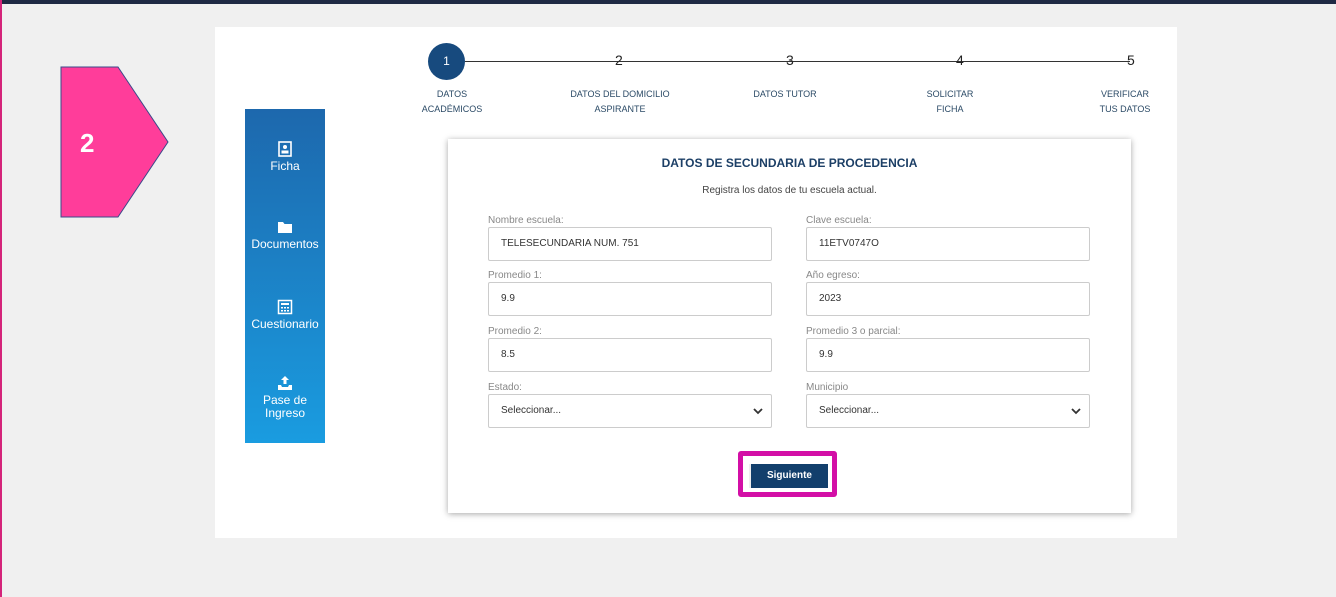  Describe the element at coordinates (797, 61) in the screenshot. I see `stepper-line` at that location.